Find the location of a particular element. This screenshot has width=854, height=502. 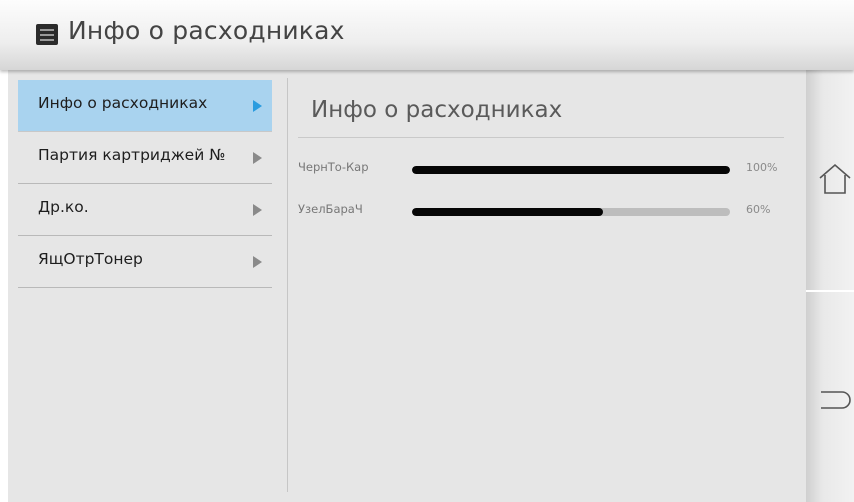

page-title: Инфо о расходниках is located at coordinates (206, 30).